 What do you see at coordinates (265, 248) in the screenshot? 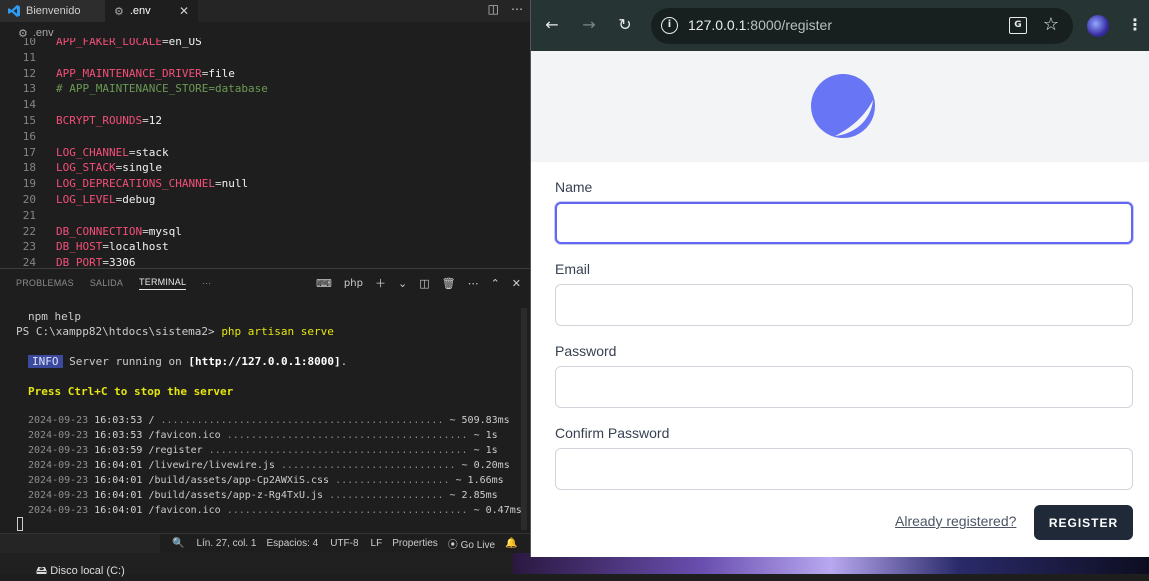
I see `code-line: 23 DB_HOST=localhost` at bounding box center [265, 248].